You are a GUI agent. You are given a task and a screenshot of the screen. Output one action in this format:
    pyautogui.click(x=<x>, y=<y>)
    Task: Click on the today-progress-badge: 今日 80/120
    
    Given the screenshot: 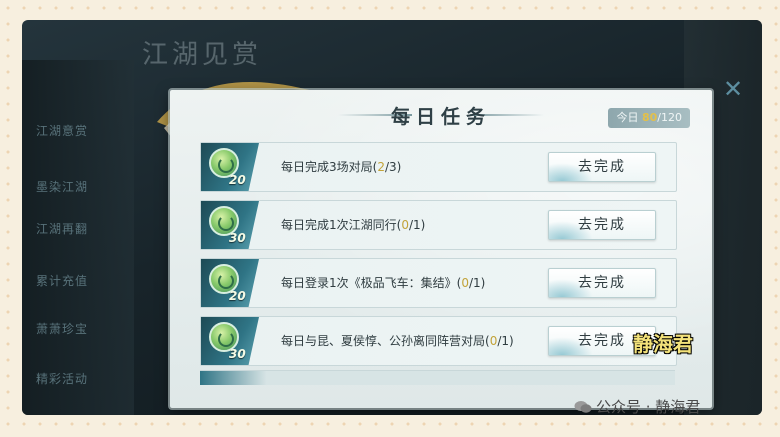 What is the action you would take?
    pyautogui.click(x=649, y=118)
    